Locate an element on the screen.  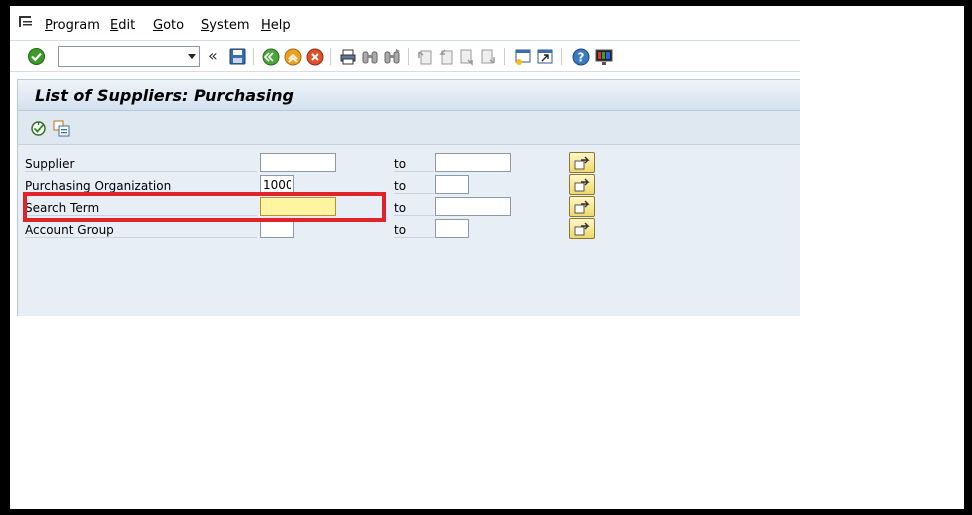
highlight-box is located at coordinates (204, 207).